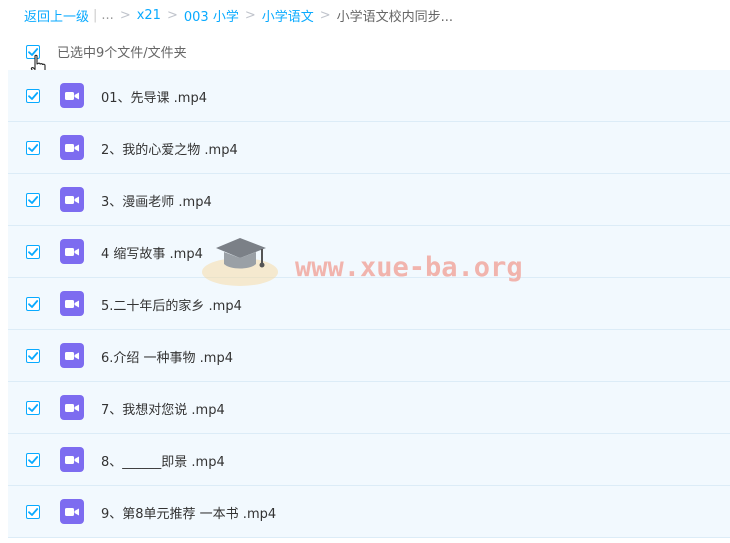 The width and height of the screenshot is (730, 543). I want to click on file-name: 01、先导课 .mp4, so click(154, 96).